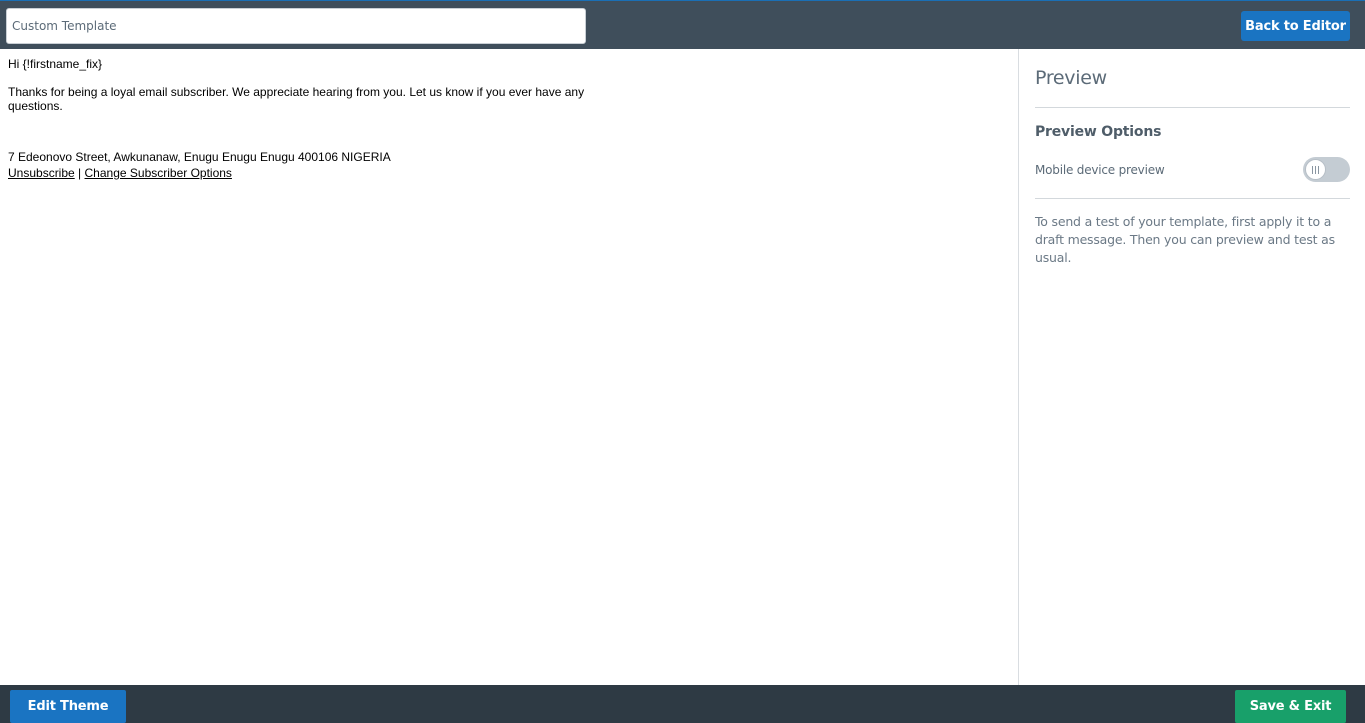  I want to click on top-toolbar: Back to Editor, so click(682, 24).